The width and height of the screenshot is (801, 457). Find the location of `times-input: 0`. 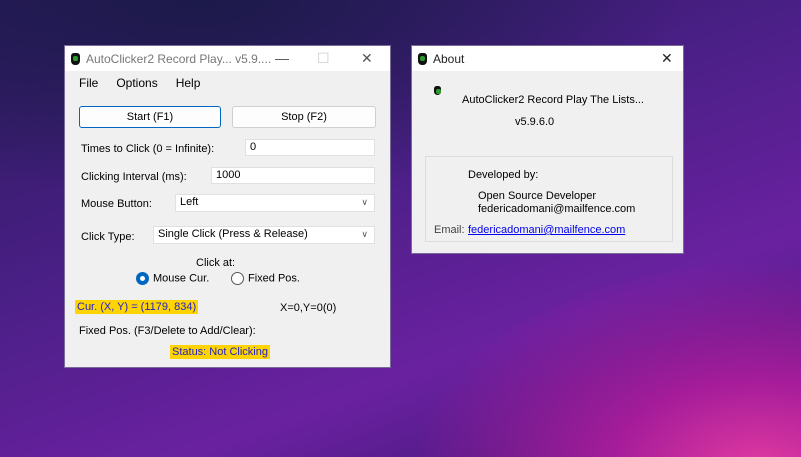

times-input: 0 is located at coordinates (310, 147).